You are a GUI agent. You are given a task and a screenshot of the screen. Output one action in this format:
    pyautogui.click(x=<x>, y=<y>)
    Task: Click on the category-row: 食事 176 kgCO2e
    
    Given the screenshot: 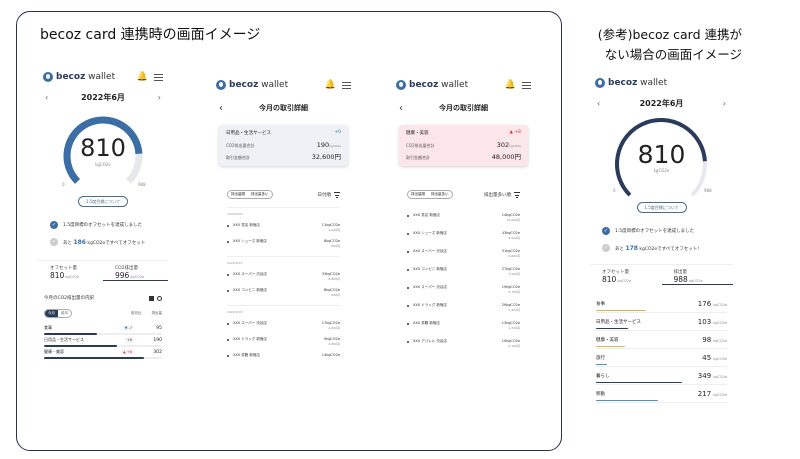 What is the action you would take?
    pyautogui.click(x=661, y=304)
    